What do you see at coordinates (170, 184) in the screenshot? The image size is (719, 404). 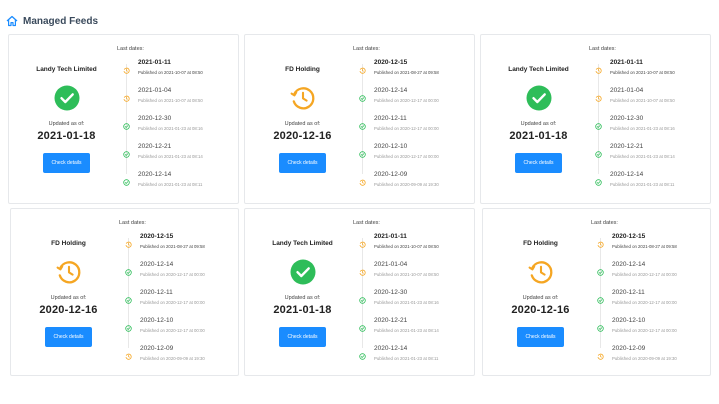 I see `entry-published: Published on 2021-01-23 at 08:11` at bounding box center [170, 184].